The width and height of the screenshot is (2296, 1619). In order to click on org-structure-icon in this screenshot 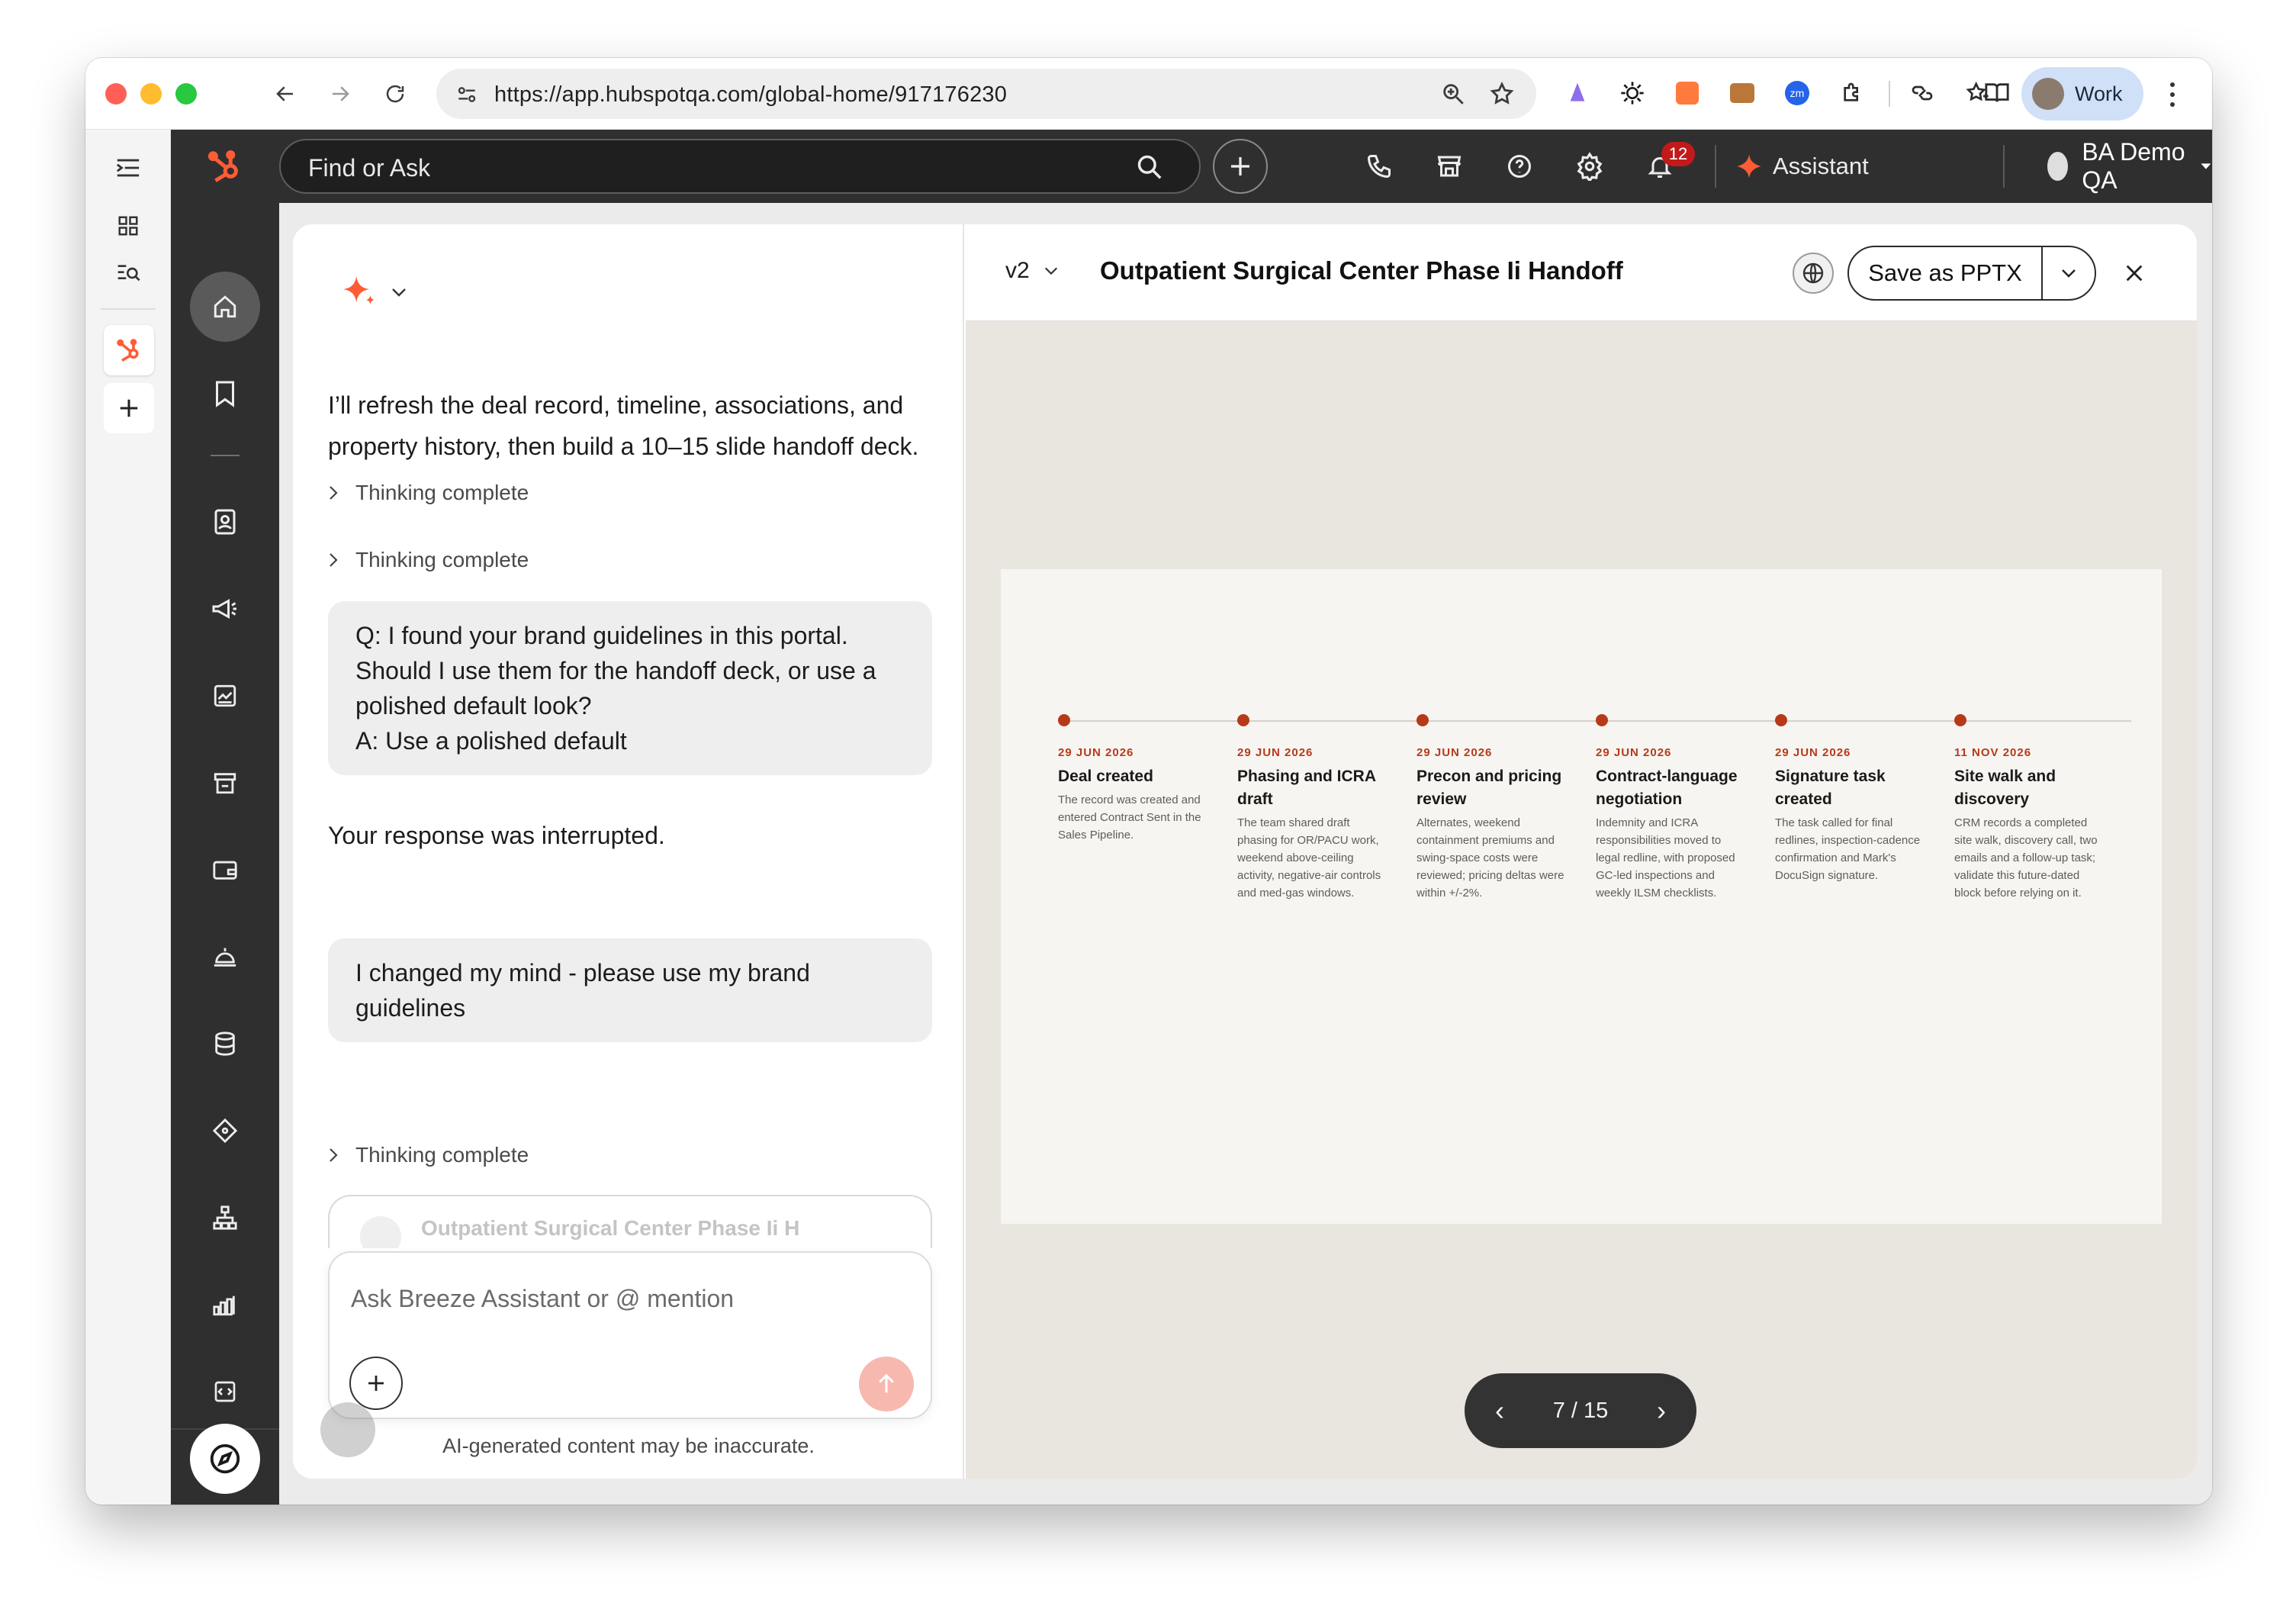, I will do `click(225, 1218)`.